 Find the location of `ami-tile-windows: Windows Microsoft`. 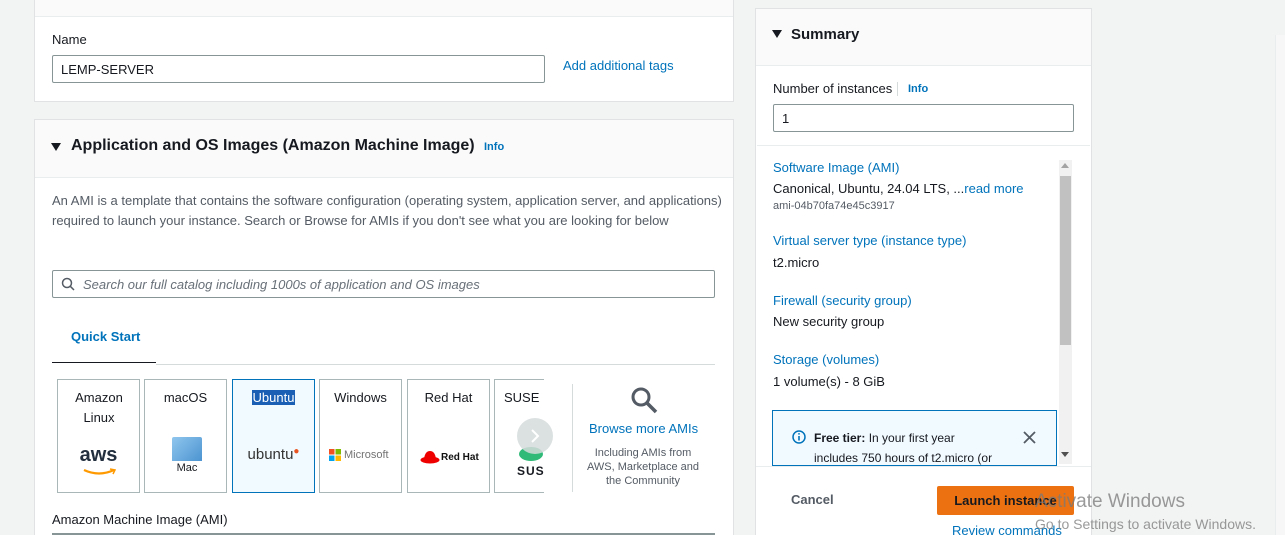

ami-tile-windows: Windows Microsoft is located at coordinates (360, 436).